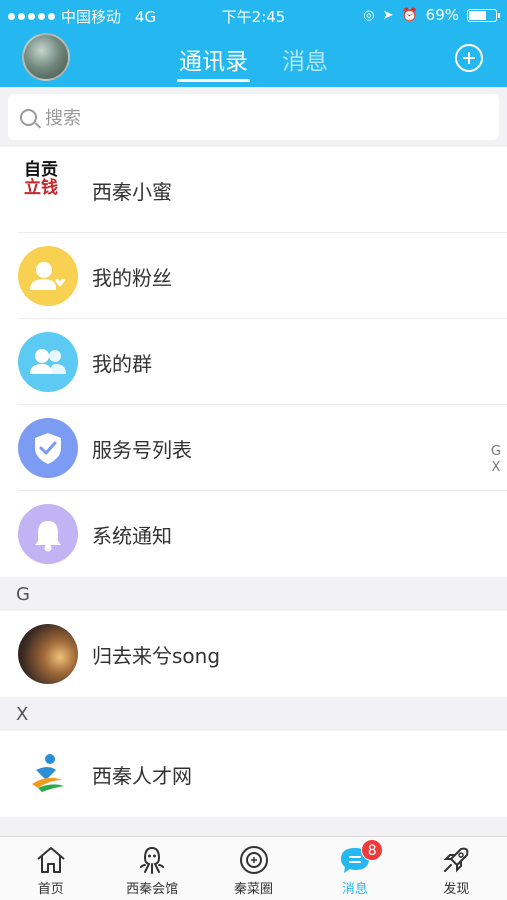 The width and height of the screenshot is (507, 900). What do you see at coordinates (253, 190) in the screenshot?
I see `list-item-xiqin-xiaomi: 自贡 立钱 西秦小蜜` at bounding box center [253, 190].